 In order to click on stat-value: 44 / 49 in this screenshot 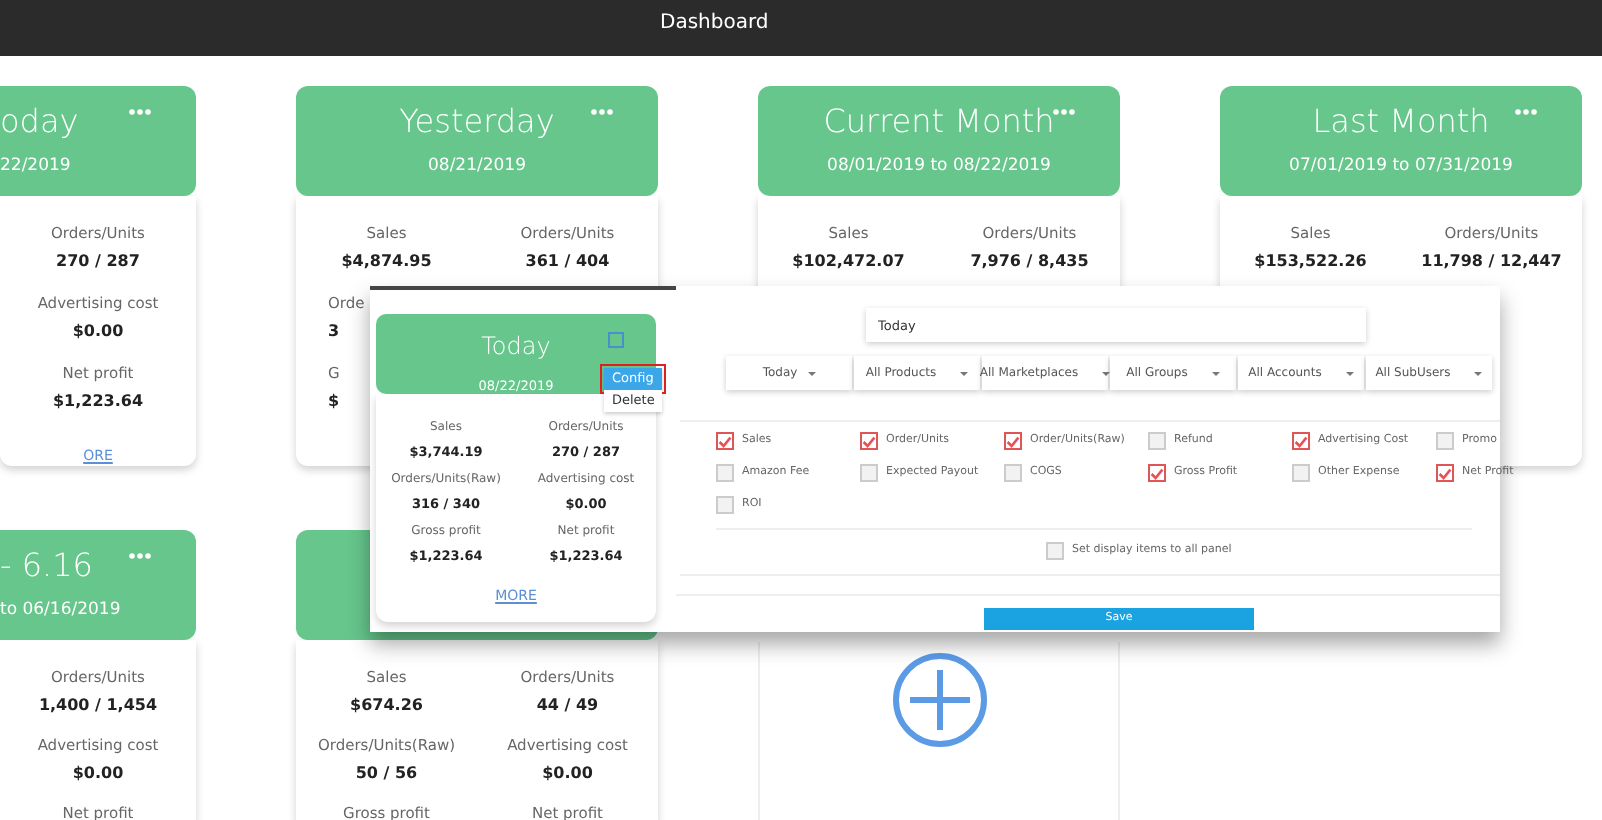, I will do `click(567, 705)`.